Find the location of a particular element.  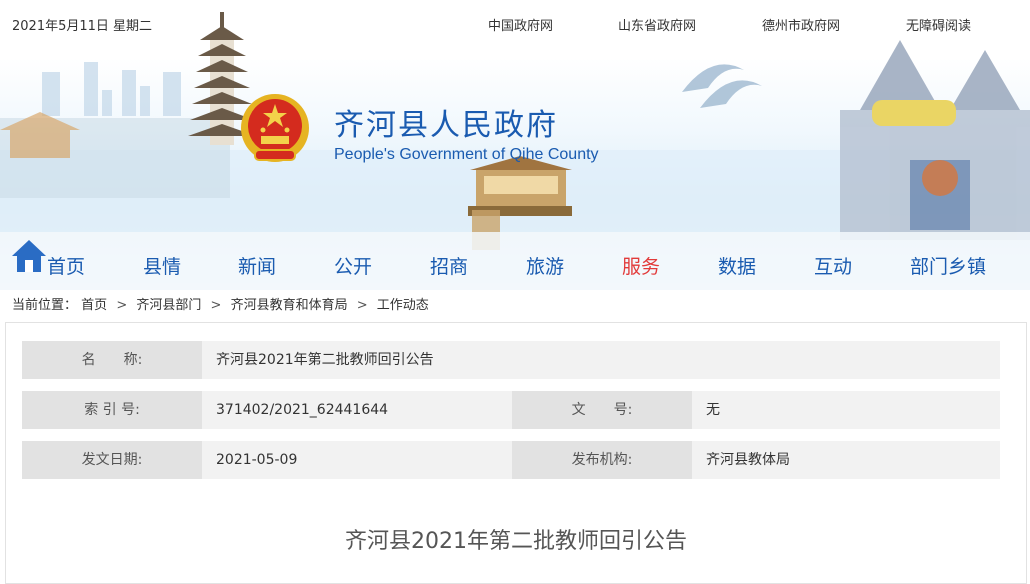

meta-value-date: 2021-05-09 is located at coordinates (357, 460).